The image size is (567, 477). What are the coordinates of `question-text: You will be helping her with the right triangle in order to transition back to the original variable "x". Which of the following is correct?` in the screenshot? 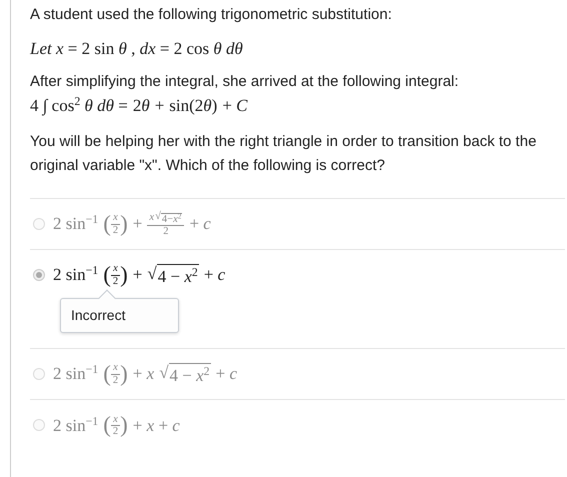 It's located at (284, 154).